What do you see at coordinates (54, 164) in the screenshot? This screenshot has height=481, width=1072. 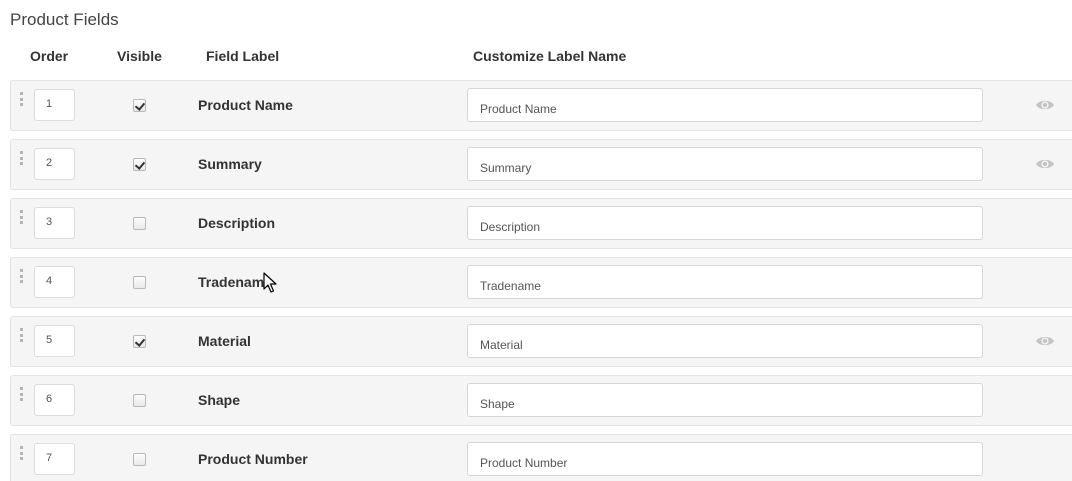 I see `order-input: 2` at bounding box center [54, 164].